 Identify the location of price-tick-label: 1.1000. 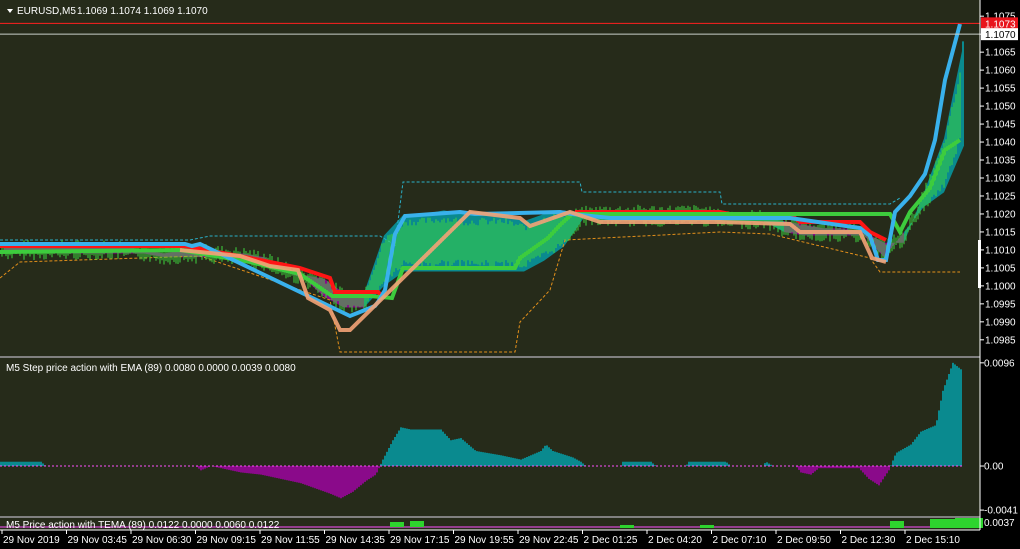
(1000, 286).